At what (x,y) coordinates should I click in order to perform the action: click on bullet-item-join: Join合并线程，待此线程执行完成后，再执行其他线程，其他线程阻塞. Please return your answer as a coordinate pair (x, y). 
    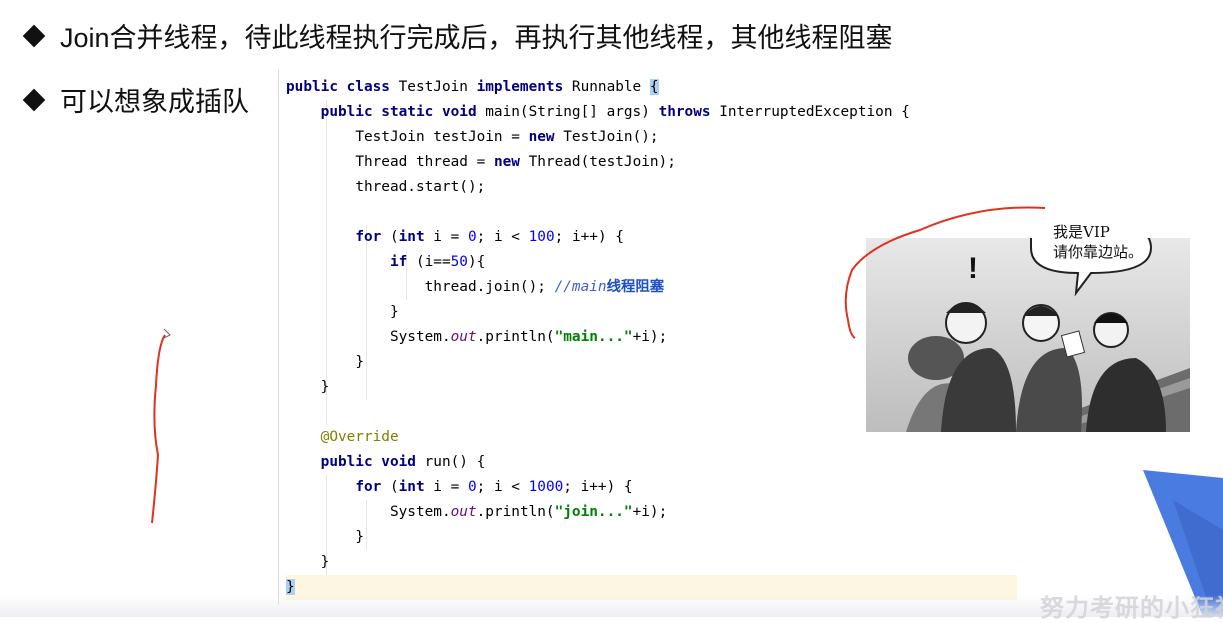
    Looking at the image, I should click on (457, 35).